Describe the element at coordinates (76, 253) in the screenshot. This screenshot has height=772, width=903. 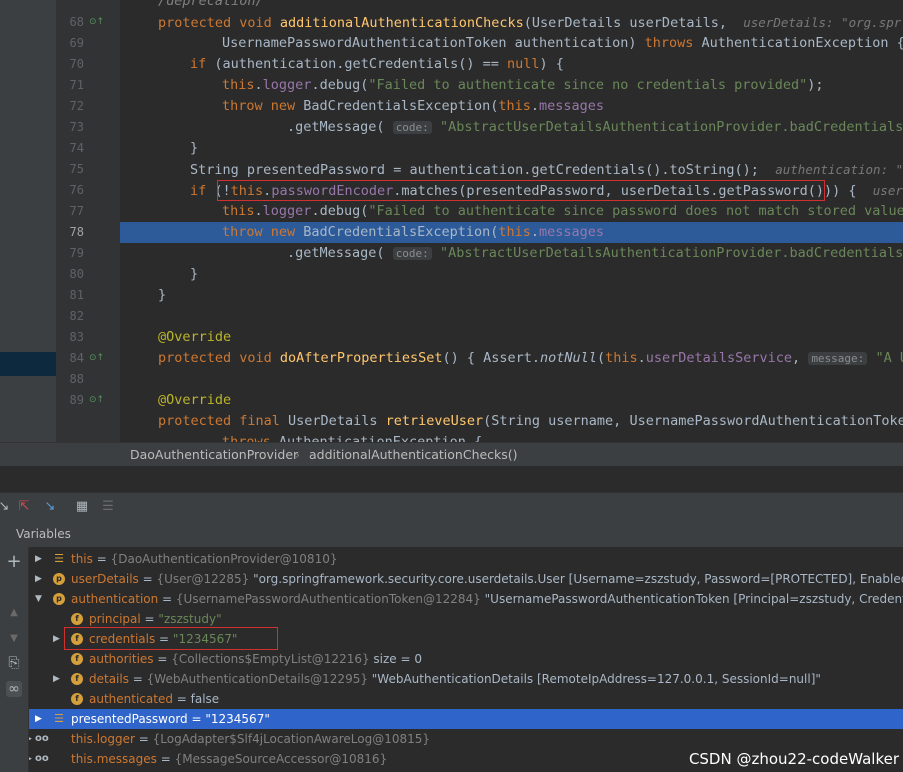
I see `line-number: 79` at that location.